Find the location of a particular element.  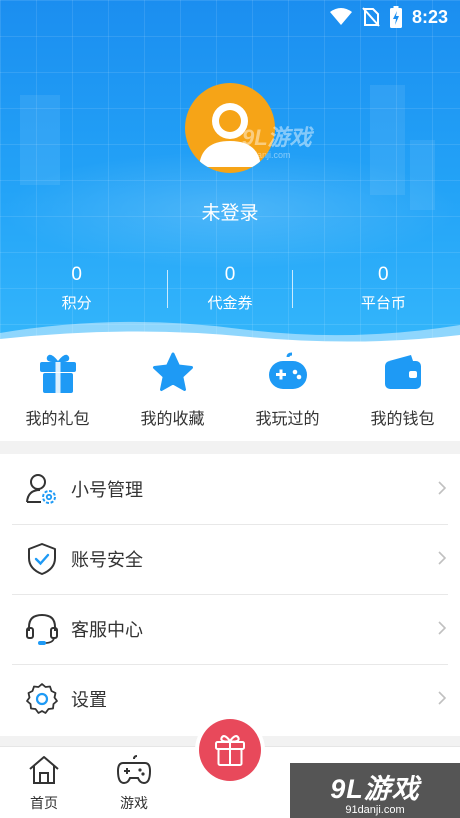

stat-vouchers: 0 代金券 is located at coordinates (229, 292).